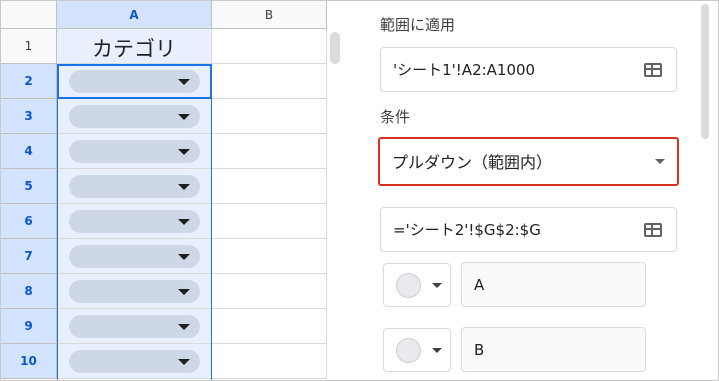  Describe the element at coordinates (464, 70) in the screenshot. I see `range-value: 'シート1'!A2:A1000` at that location.